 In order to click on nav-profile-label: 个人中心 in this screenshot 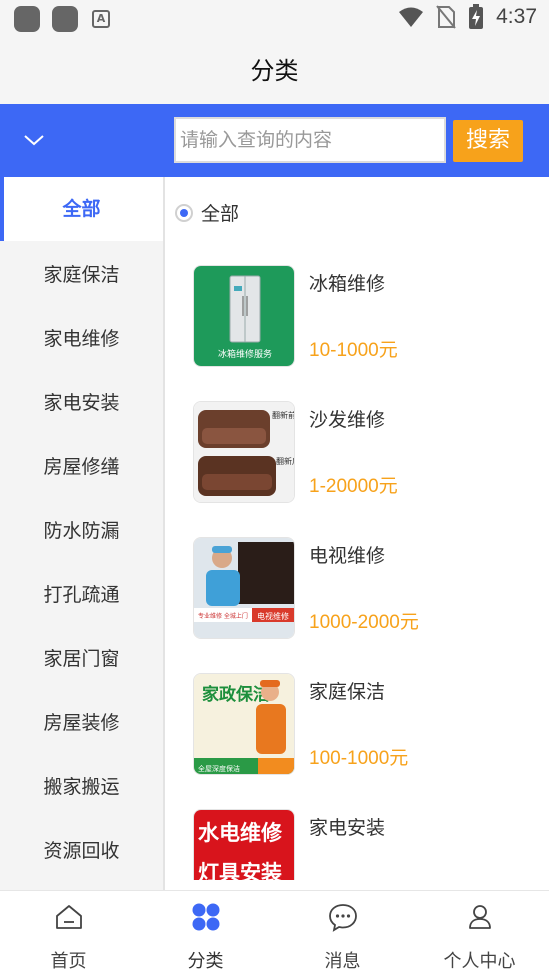, I will do `click(479, 961)`.